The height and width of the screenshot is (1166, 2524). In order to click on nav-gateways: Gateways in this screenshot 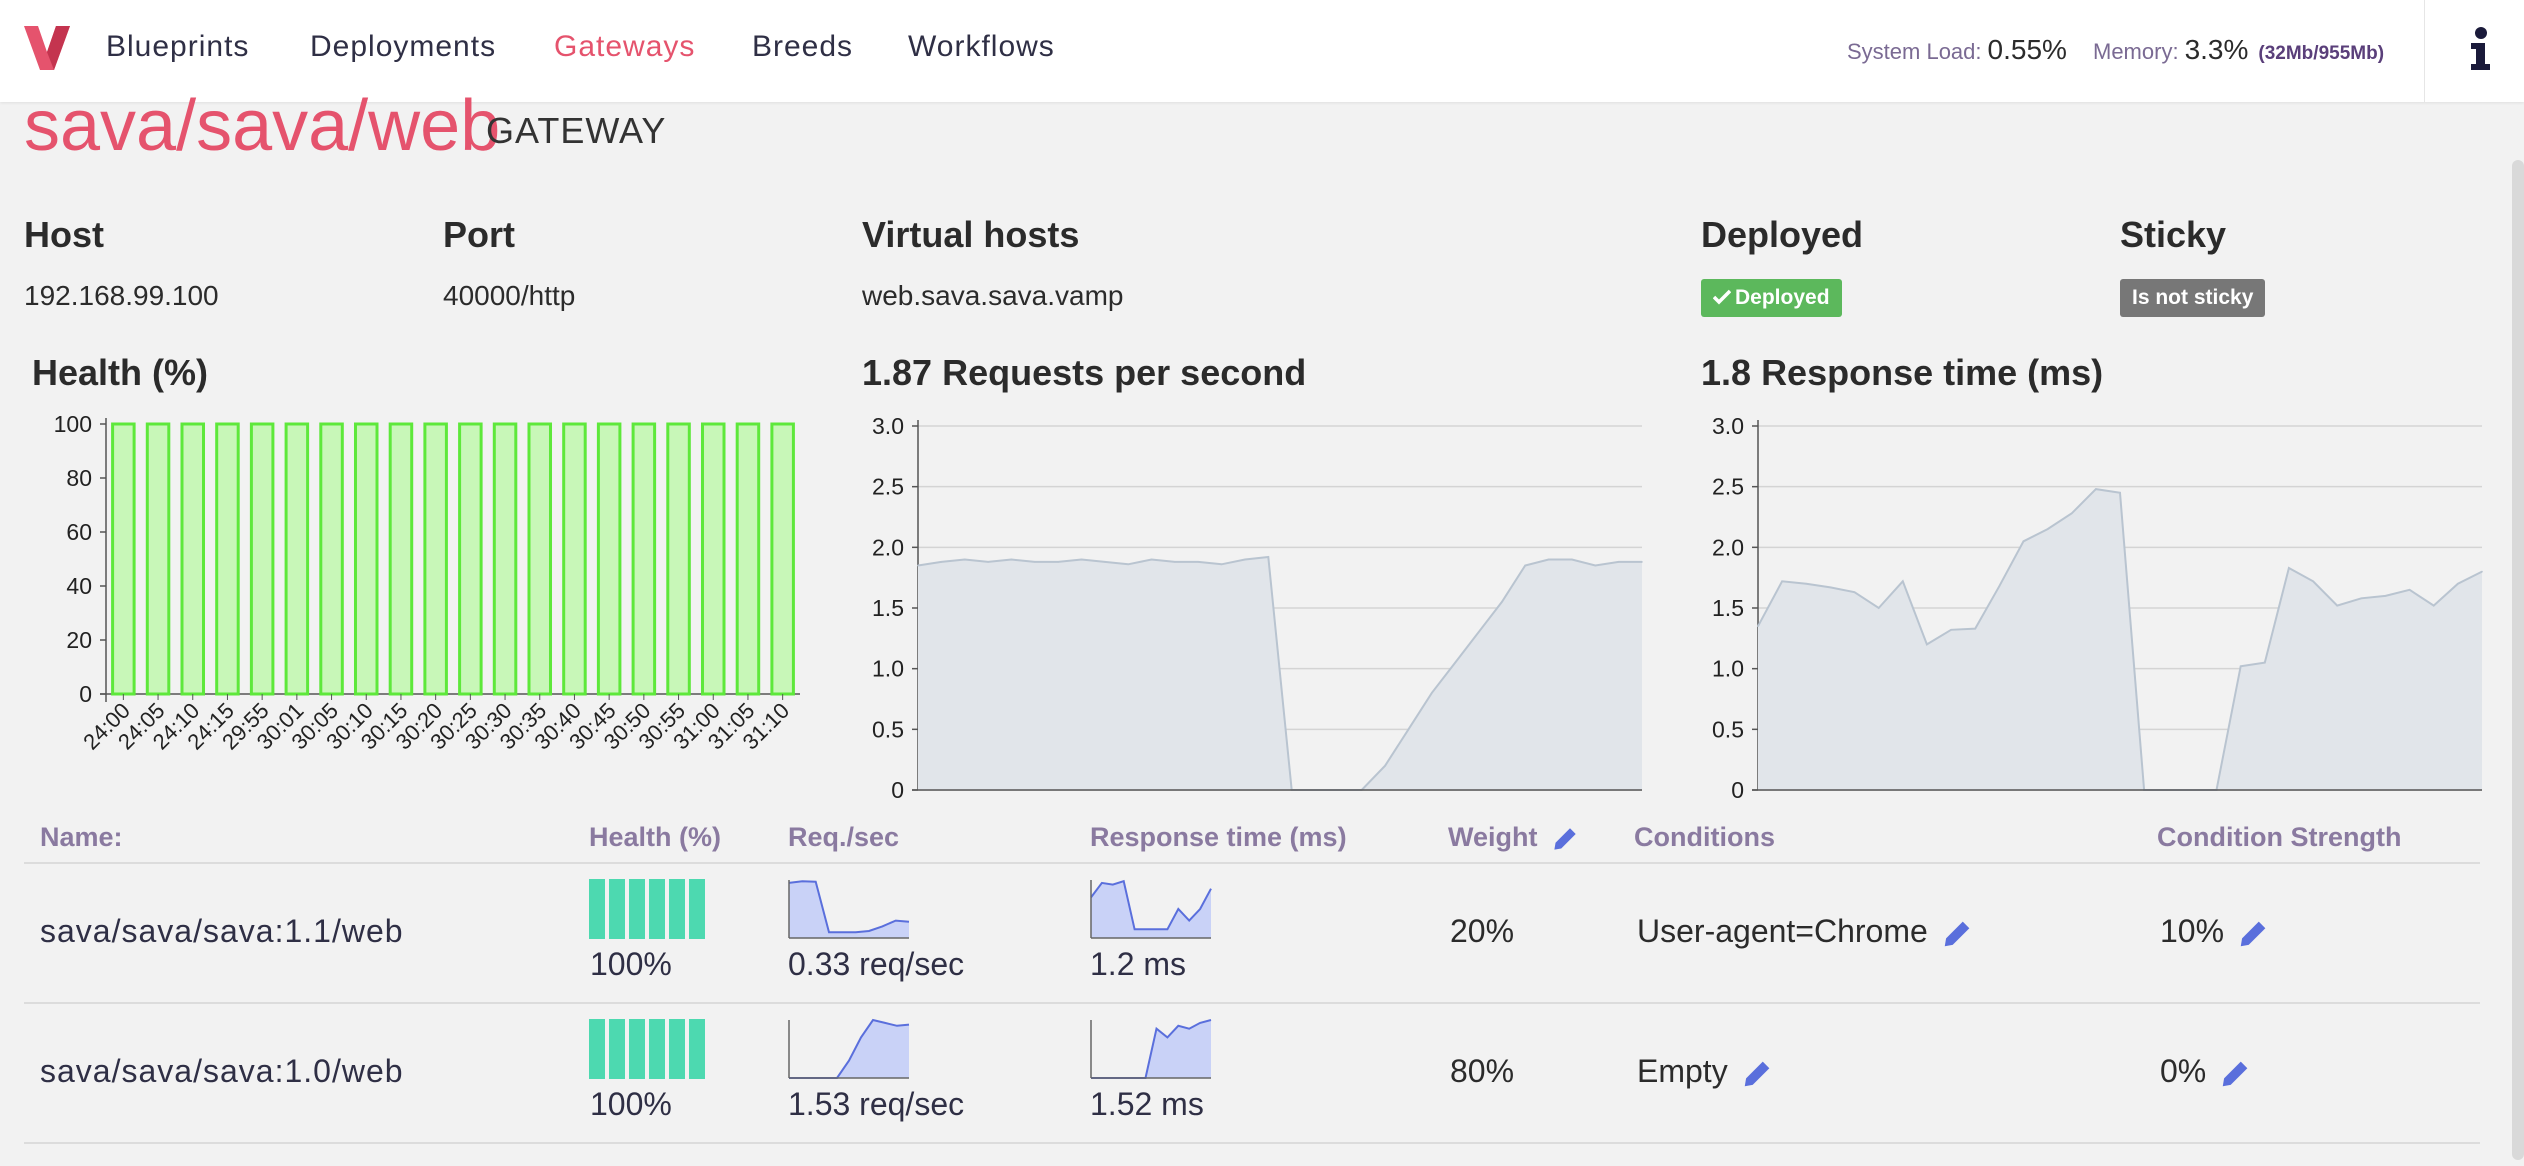, I will do `click(624, 47)`.